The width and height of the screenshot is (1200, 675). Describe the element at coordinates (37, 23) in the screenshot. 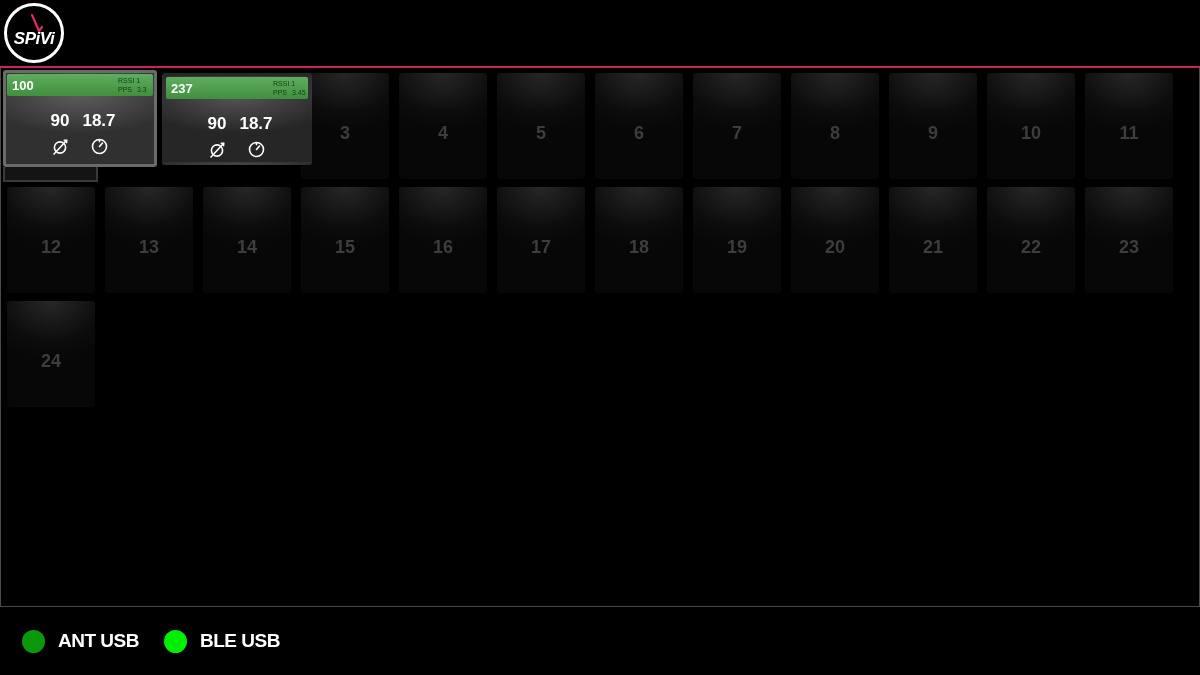

I see `swoosh-icon` at that location.